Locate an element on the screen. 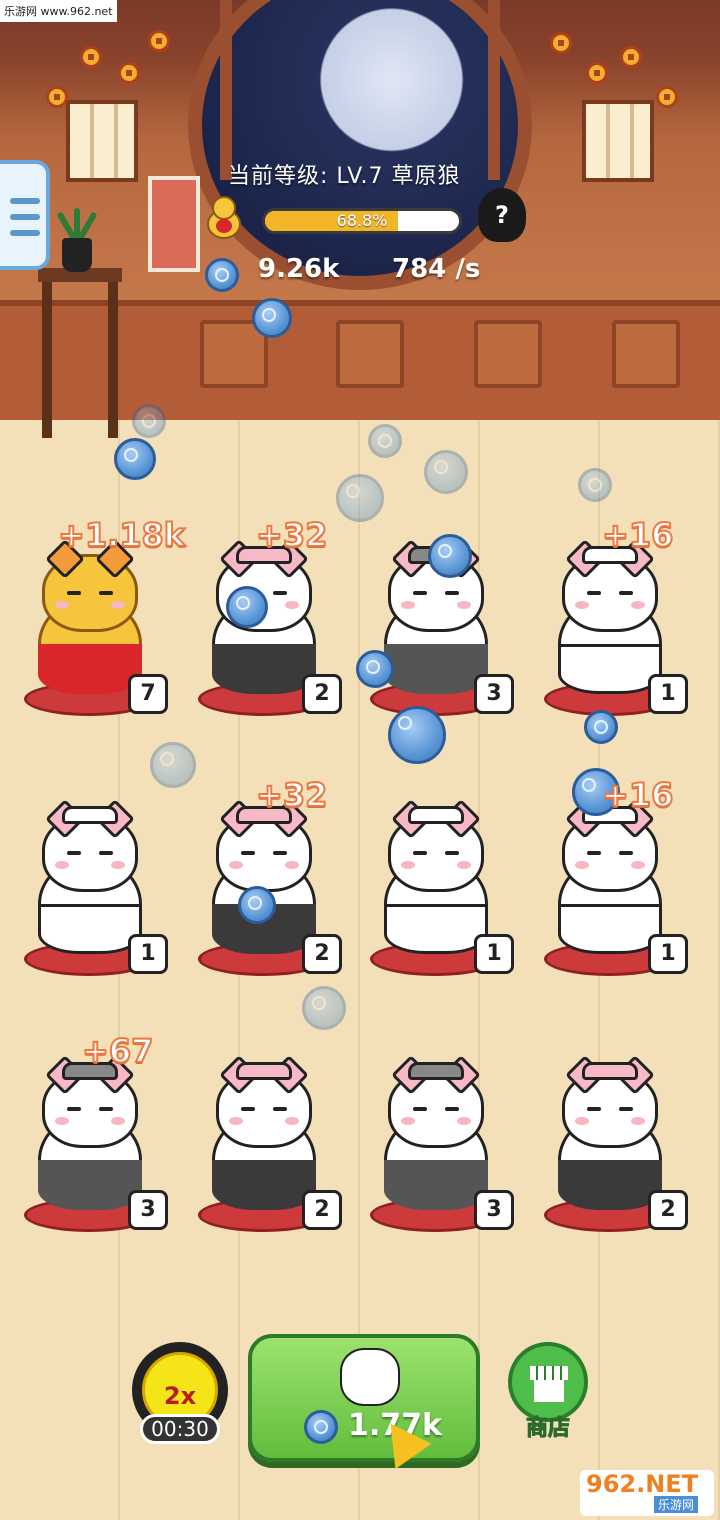  shop-label: 商店 is located at coordinates (547, 1429).